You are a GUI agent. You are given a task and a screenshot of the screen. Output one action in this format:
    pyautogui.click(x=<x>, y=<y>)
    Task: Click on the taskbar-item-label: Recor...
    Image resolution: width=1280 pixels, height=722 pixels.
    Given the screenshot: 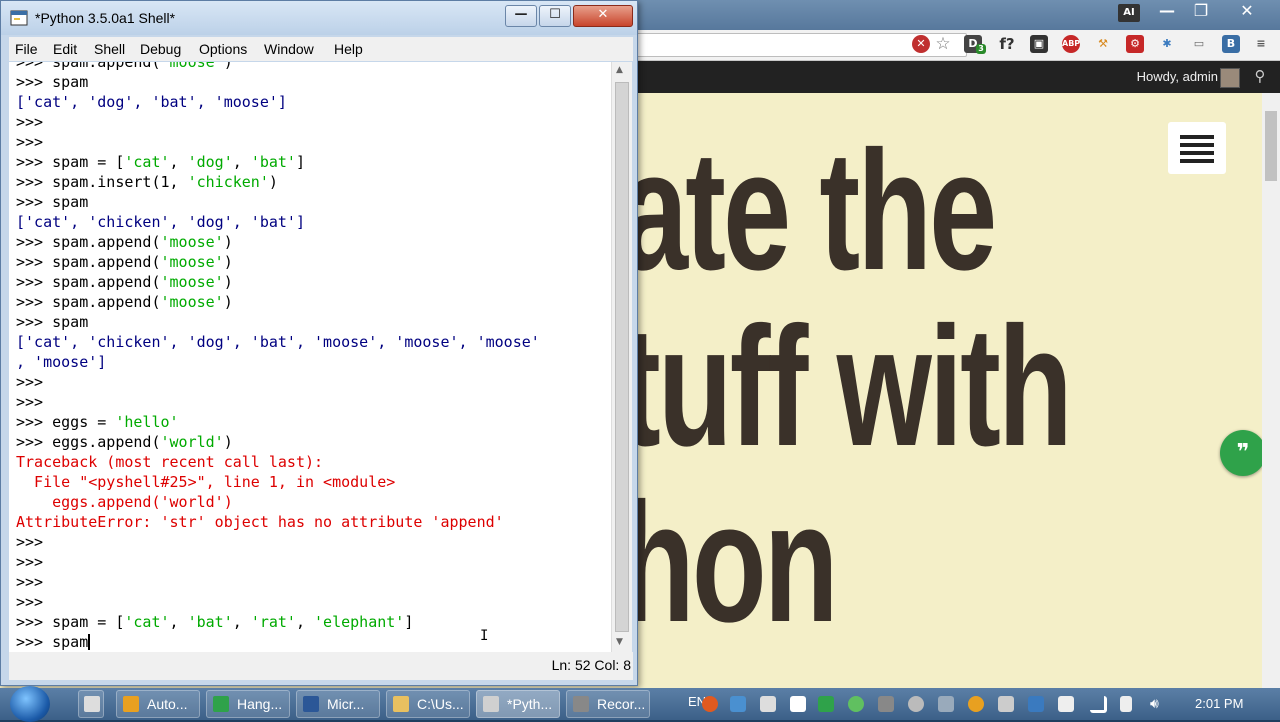 What is the action you would take?
    pyautogui.click(x=621, y=704)
    